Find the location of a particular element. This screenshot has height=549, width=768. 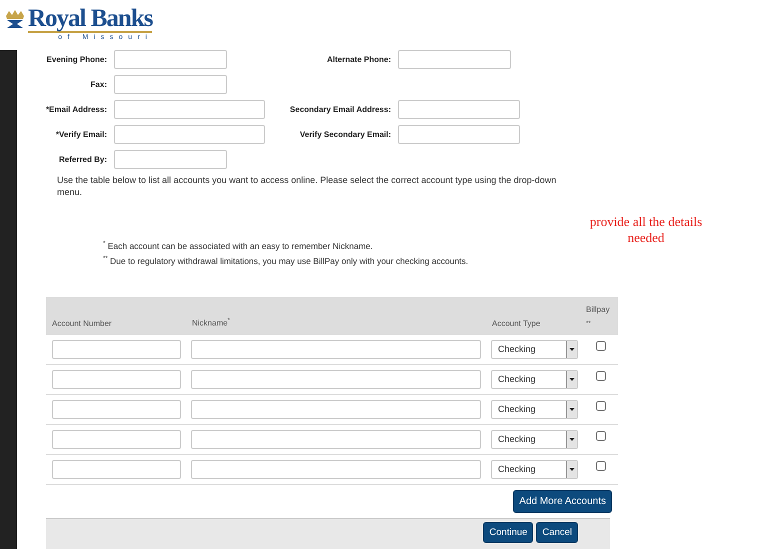

field-label: Alternate Phone: is located at coordinates (358, 59).